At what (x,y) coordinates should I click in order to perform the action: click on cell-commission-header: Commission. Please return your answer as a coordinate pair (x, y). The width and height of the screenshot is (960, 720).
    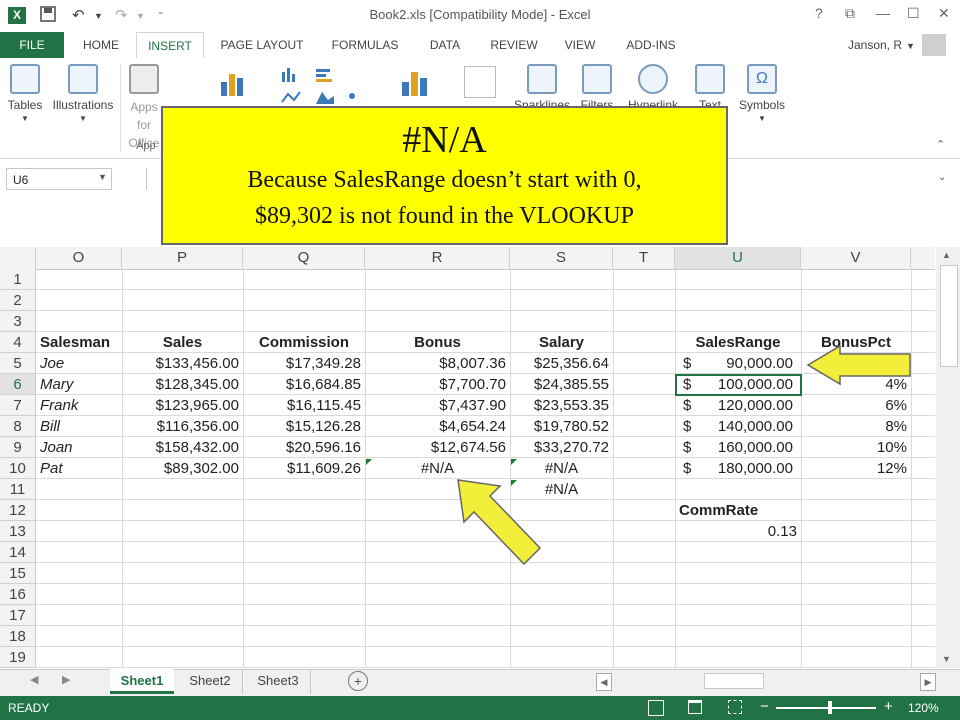
    Looking at the image, I should click on (304, 342).